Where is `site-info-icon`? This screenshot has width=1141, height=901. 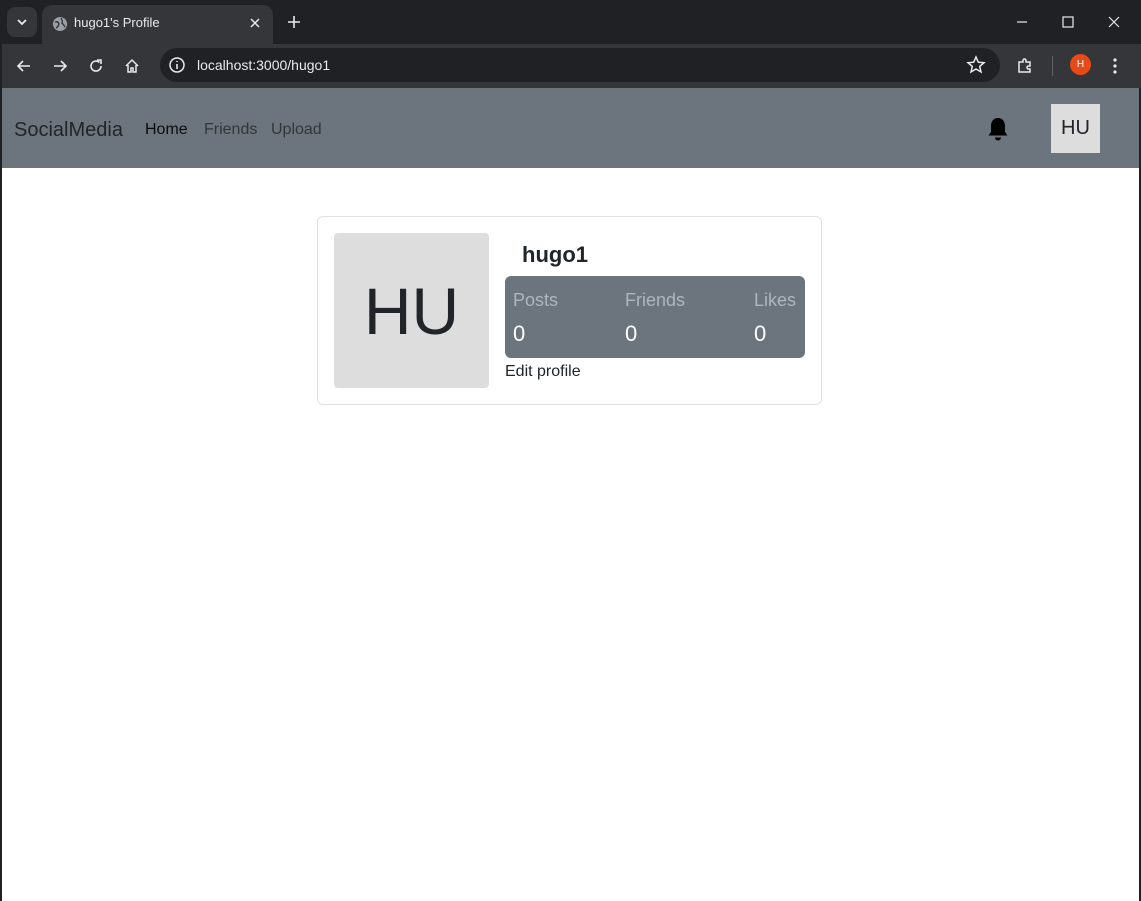
site-info-icon is located at coordinates (177, 65).